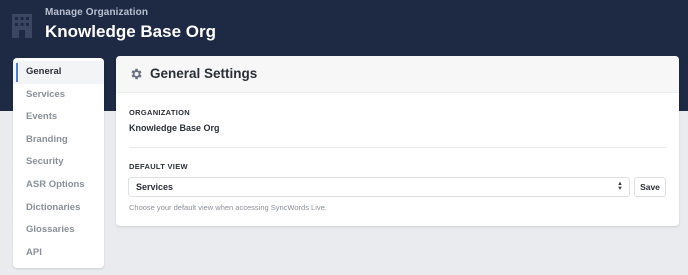 The width and height of the screenshot is (688, 275). Describe the element at coordinates (58, 72) in the screenshot. I see `sidebar-item-general: General` at that location.